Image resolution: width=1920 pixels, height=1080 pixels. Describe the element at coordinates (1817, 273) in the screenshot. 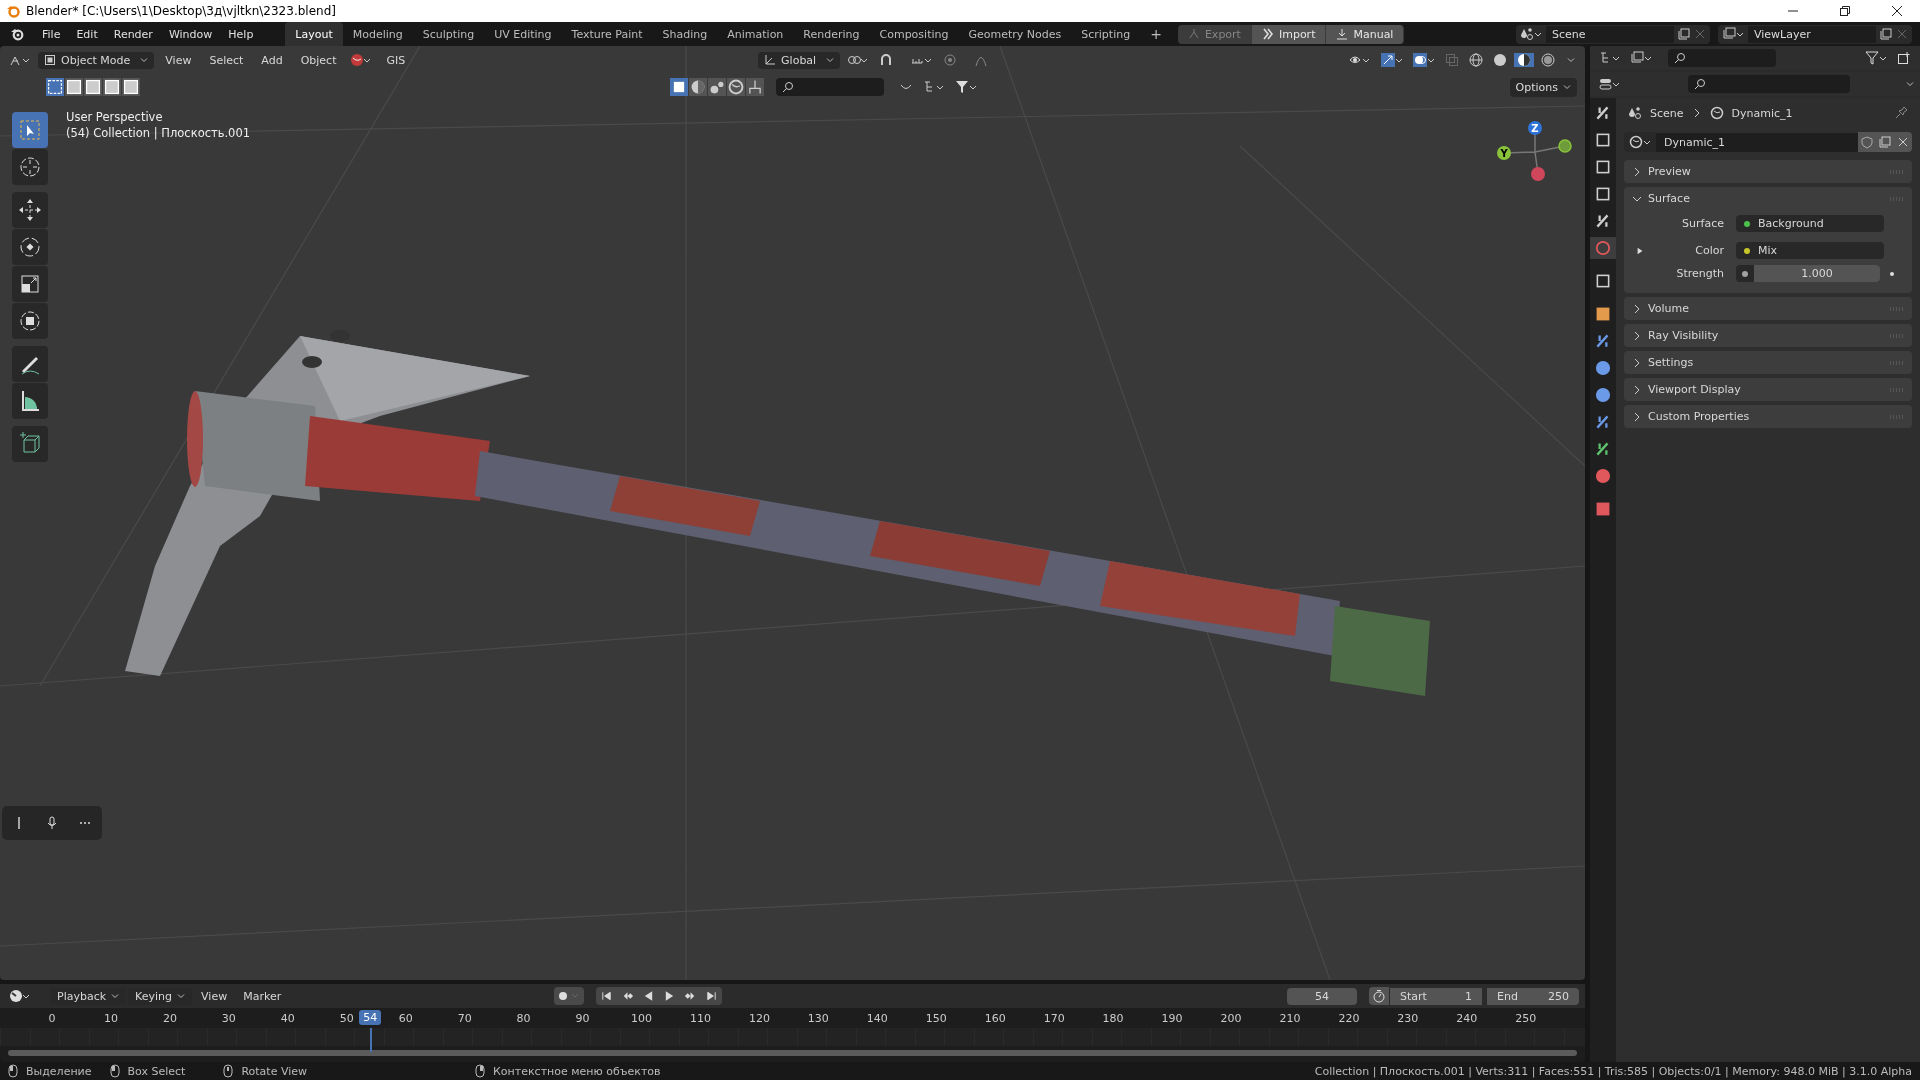

I see `number-field: 1.000` at that location.